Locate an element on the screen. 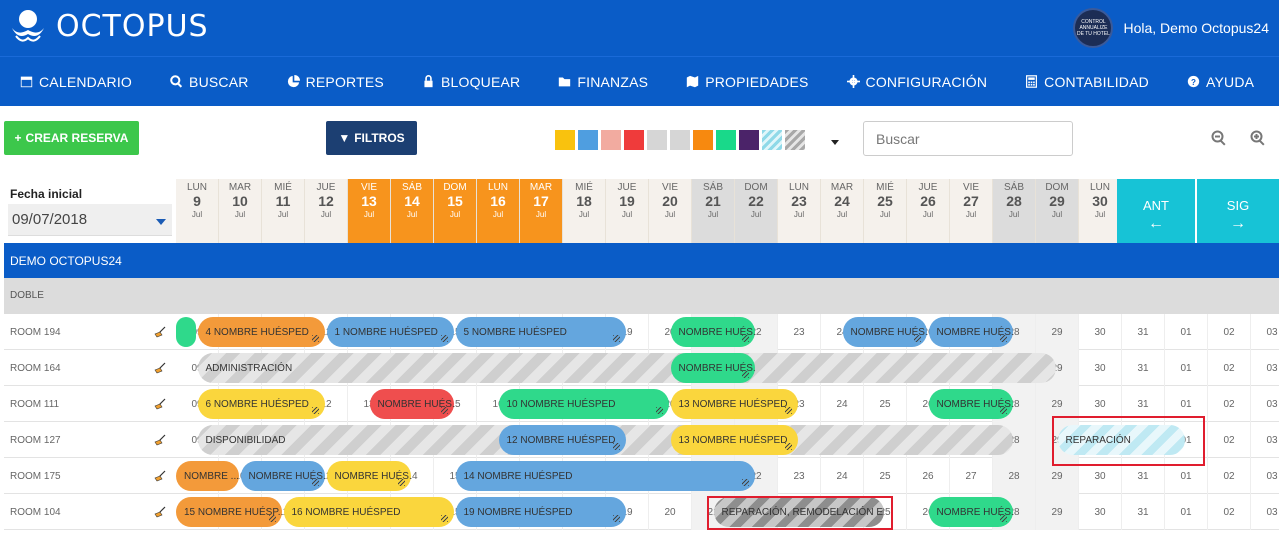  reservation-bar: 4 NOMBRE HUÉSPED is located at coordinates (261, 332).